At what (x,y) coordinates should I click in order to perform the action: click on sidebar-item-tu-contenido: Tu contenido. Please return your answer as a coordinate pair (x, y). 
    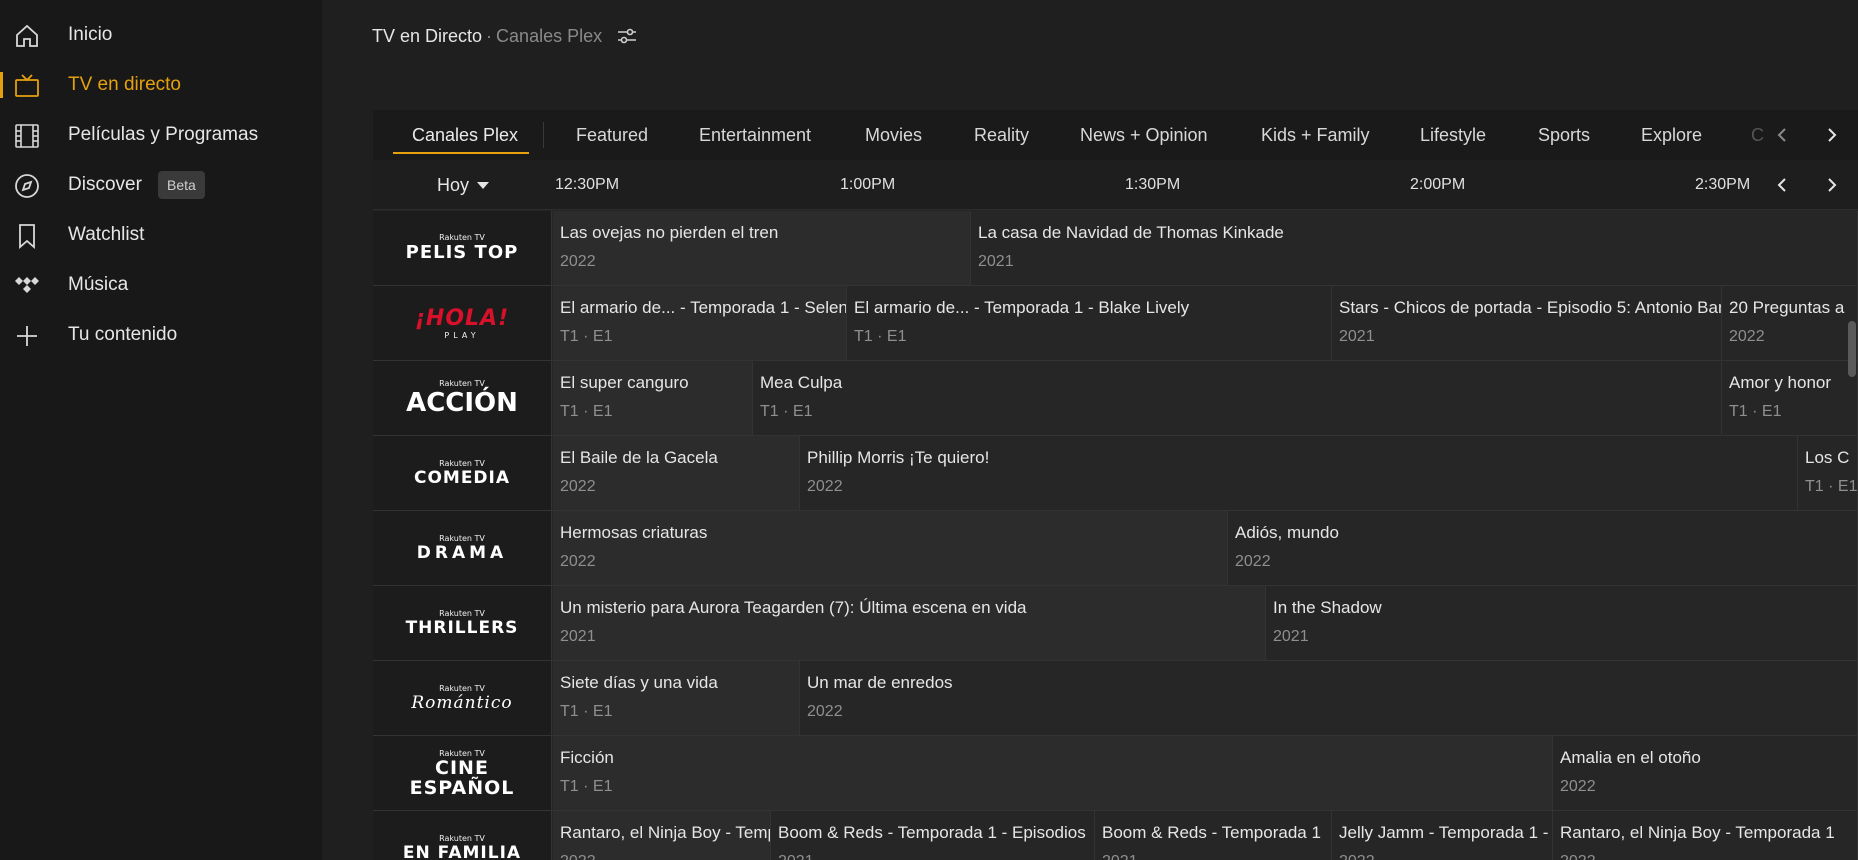
    Looking at the image, I should click on (161, 335).